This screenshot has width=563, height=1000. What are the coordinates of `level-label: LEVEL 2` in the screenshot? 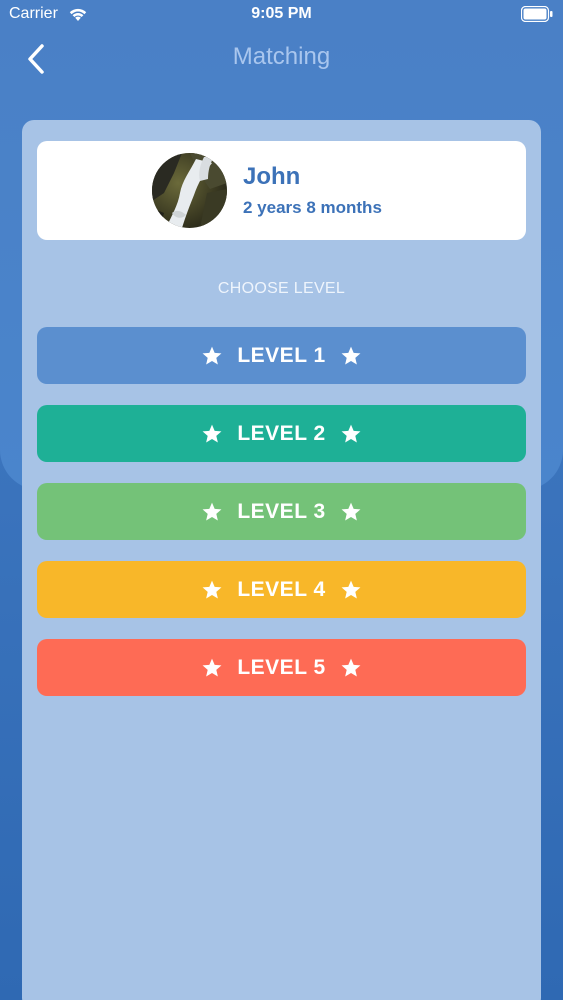 It's located at (281, 433).